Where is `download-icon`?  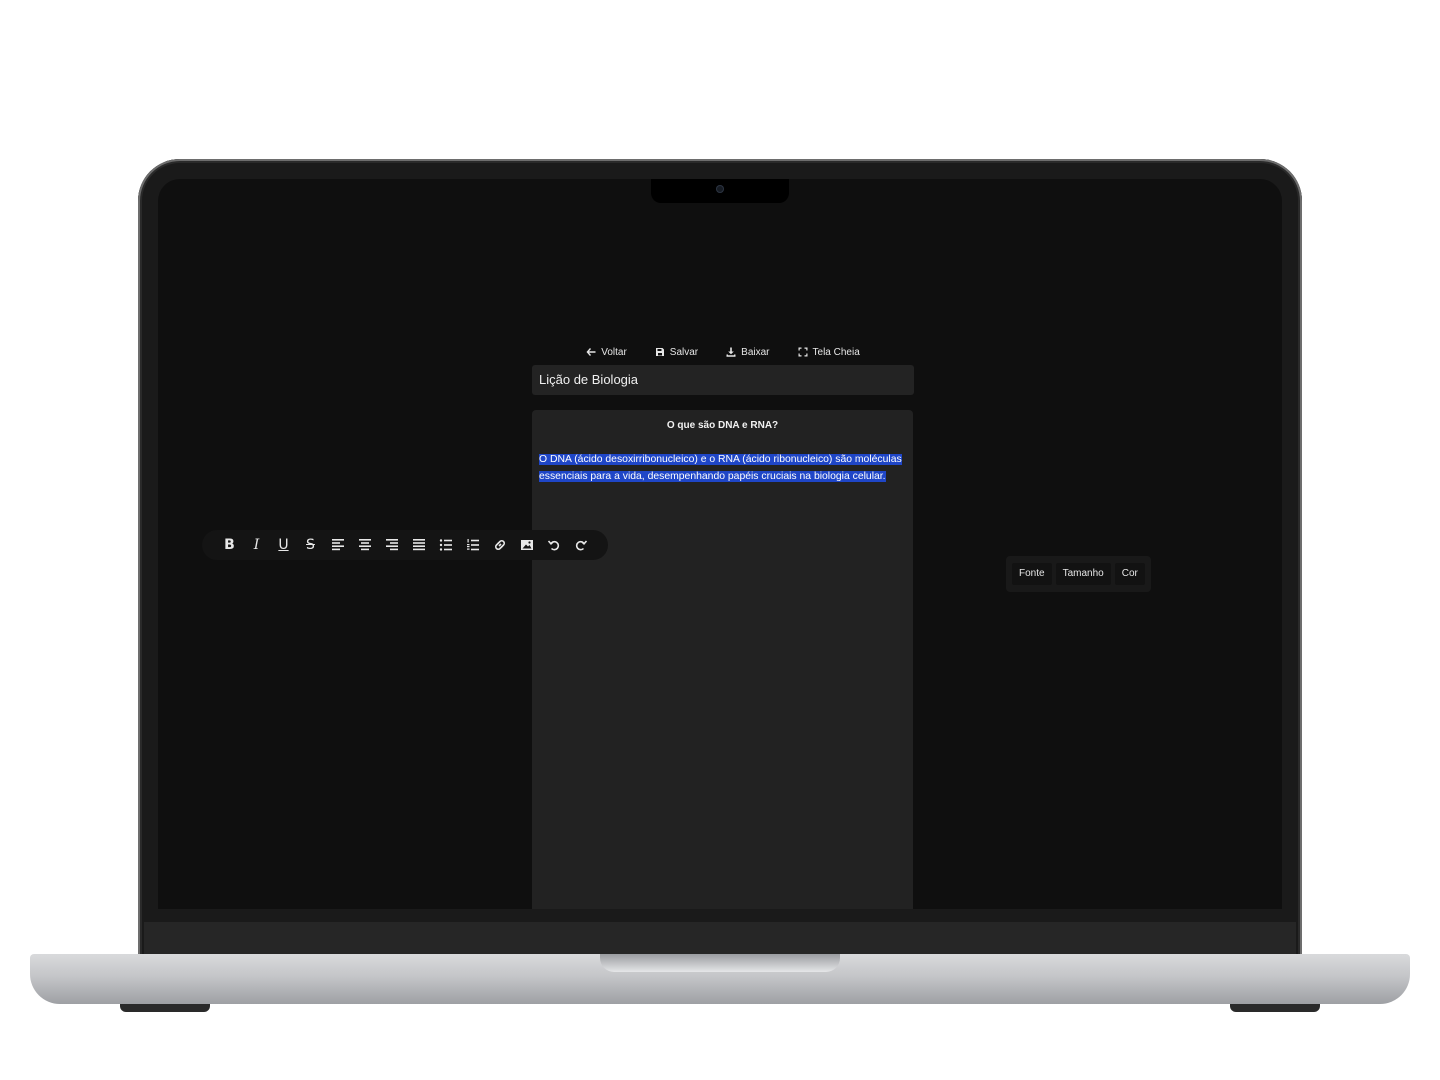 download-icon is located at coordinates (731, 352).